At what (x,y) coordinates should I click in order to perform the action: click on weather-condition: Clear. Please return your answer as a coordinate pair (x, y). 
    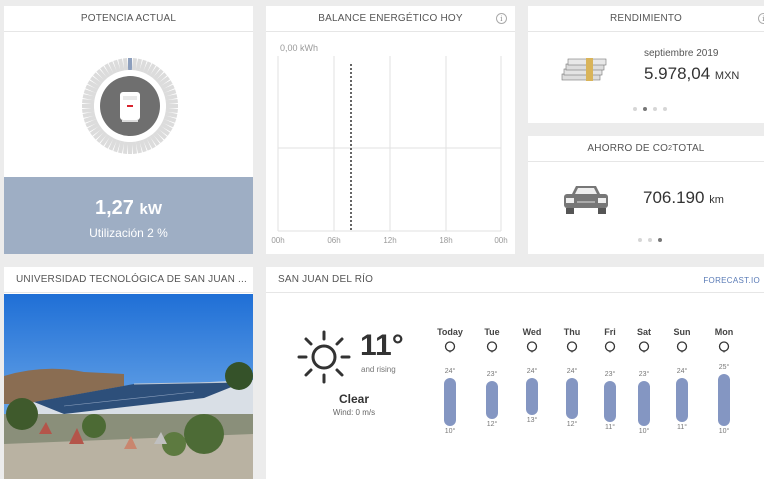
    Looking at the image, I should click on (354, 399).